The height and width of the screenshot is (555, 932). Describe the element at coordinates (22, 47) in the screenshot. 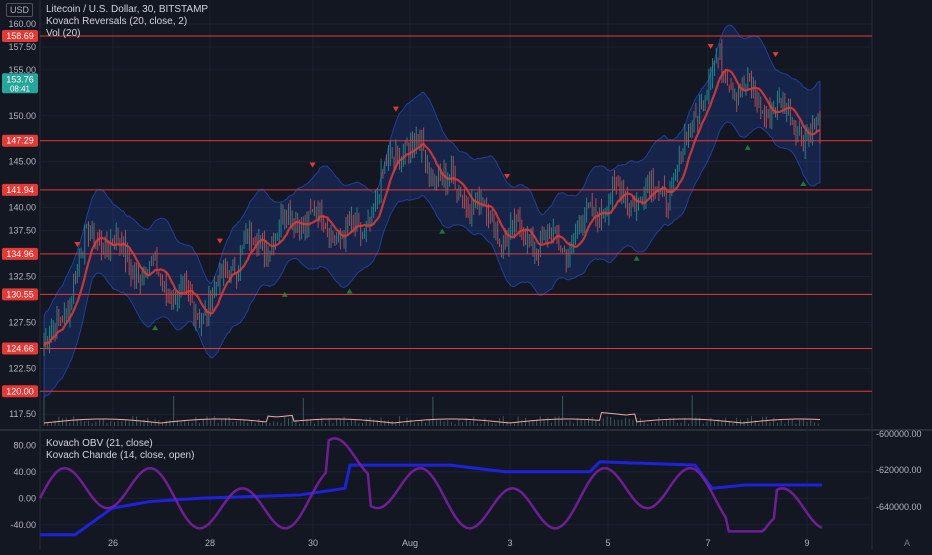

I see `y-tick-label: 157.50` at that location.